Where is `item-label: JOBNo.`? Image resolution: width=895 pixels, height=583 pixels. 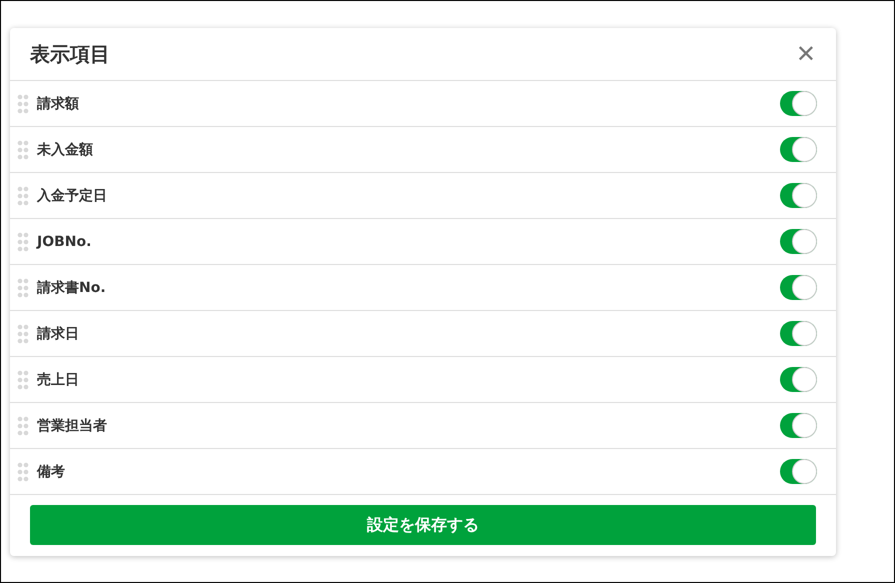
item-label: JOBNo. is located at coordinates (64, 242).